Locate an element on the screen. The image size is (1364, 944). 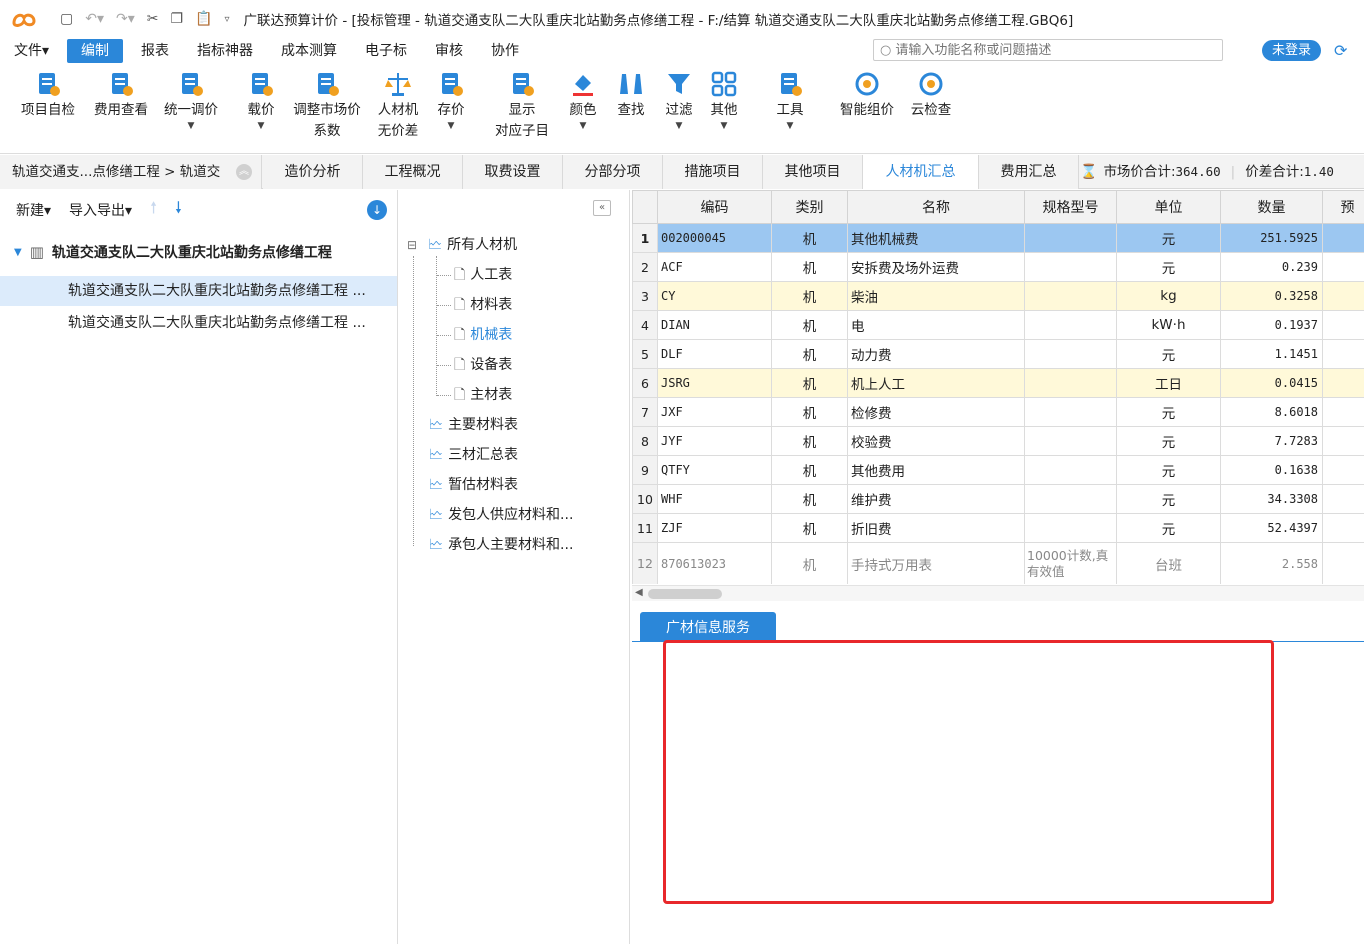
cut-icon: ✂ is located at coordinates (153, 19).